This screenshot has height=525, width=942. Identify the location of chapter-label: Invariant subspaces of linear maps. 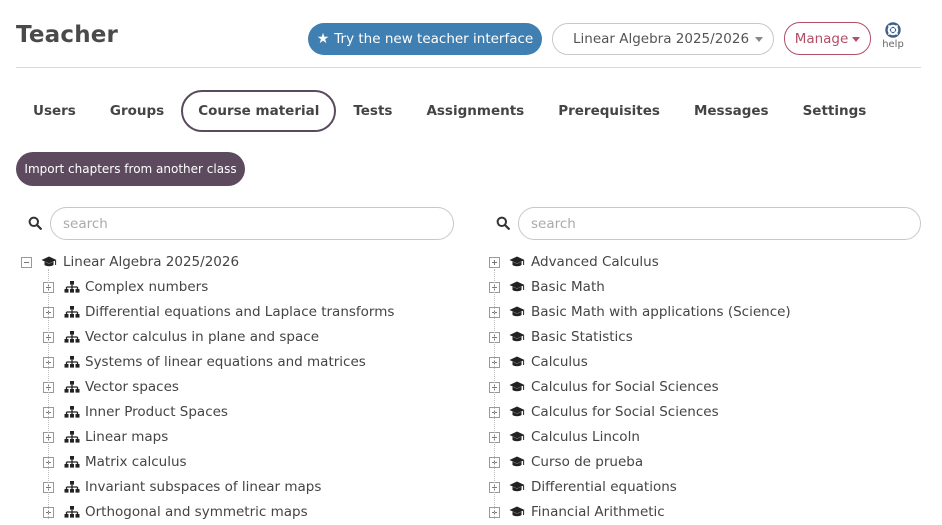
(203, 487).